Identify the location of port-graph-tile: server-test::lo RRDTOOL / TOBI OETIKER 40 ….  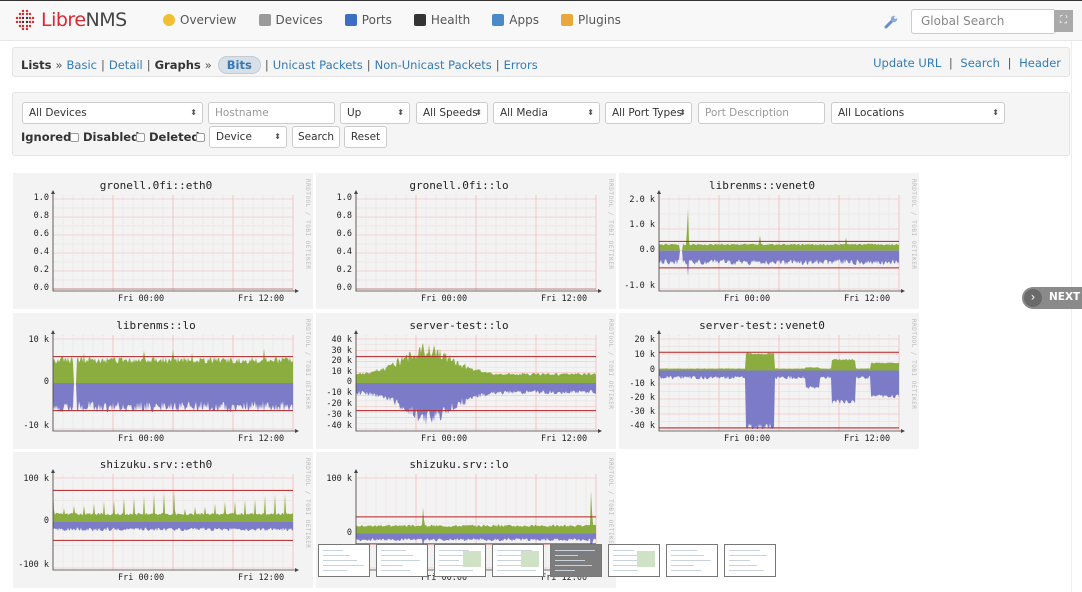
(466, 381).